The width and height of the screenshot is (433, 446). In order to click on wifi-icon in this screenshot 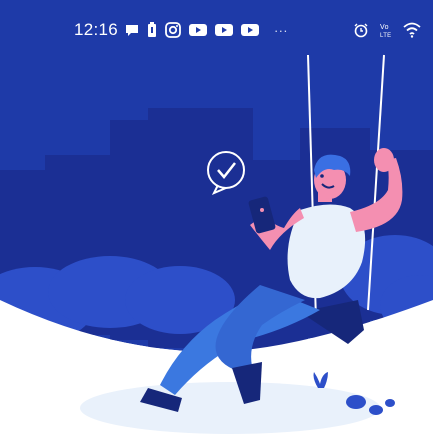, I will do `click(412, 30)`.